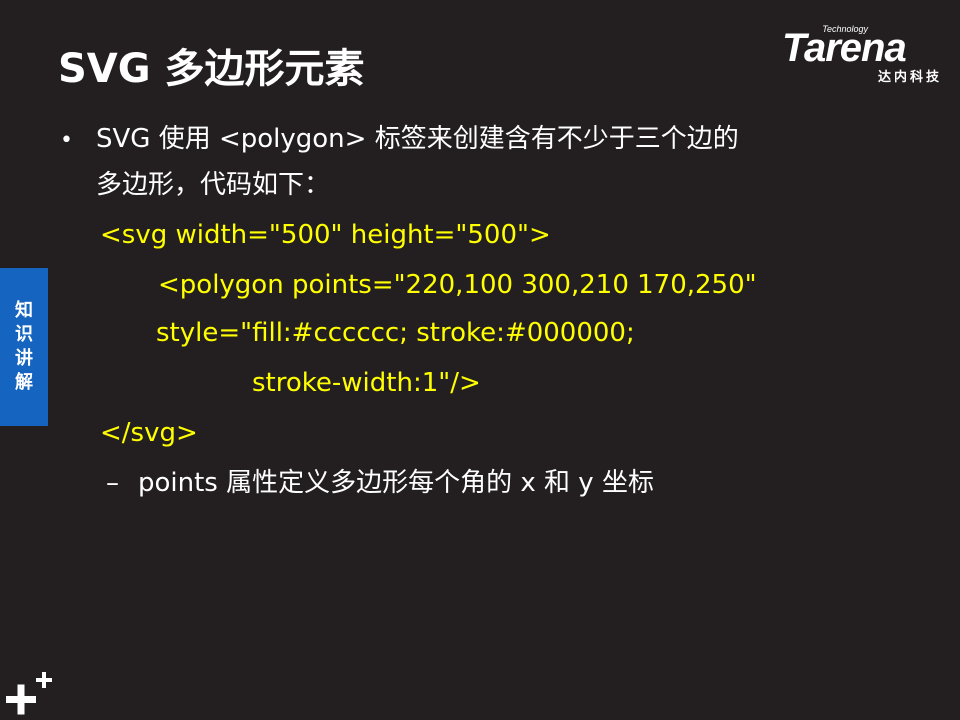 The height and width of the screenshot is (720, 960). I want to click on side-tab-char: 识, so click(24, 334).